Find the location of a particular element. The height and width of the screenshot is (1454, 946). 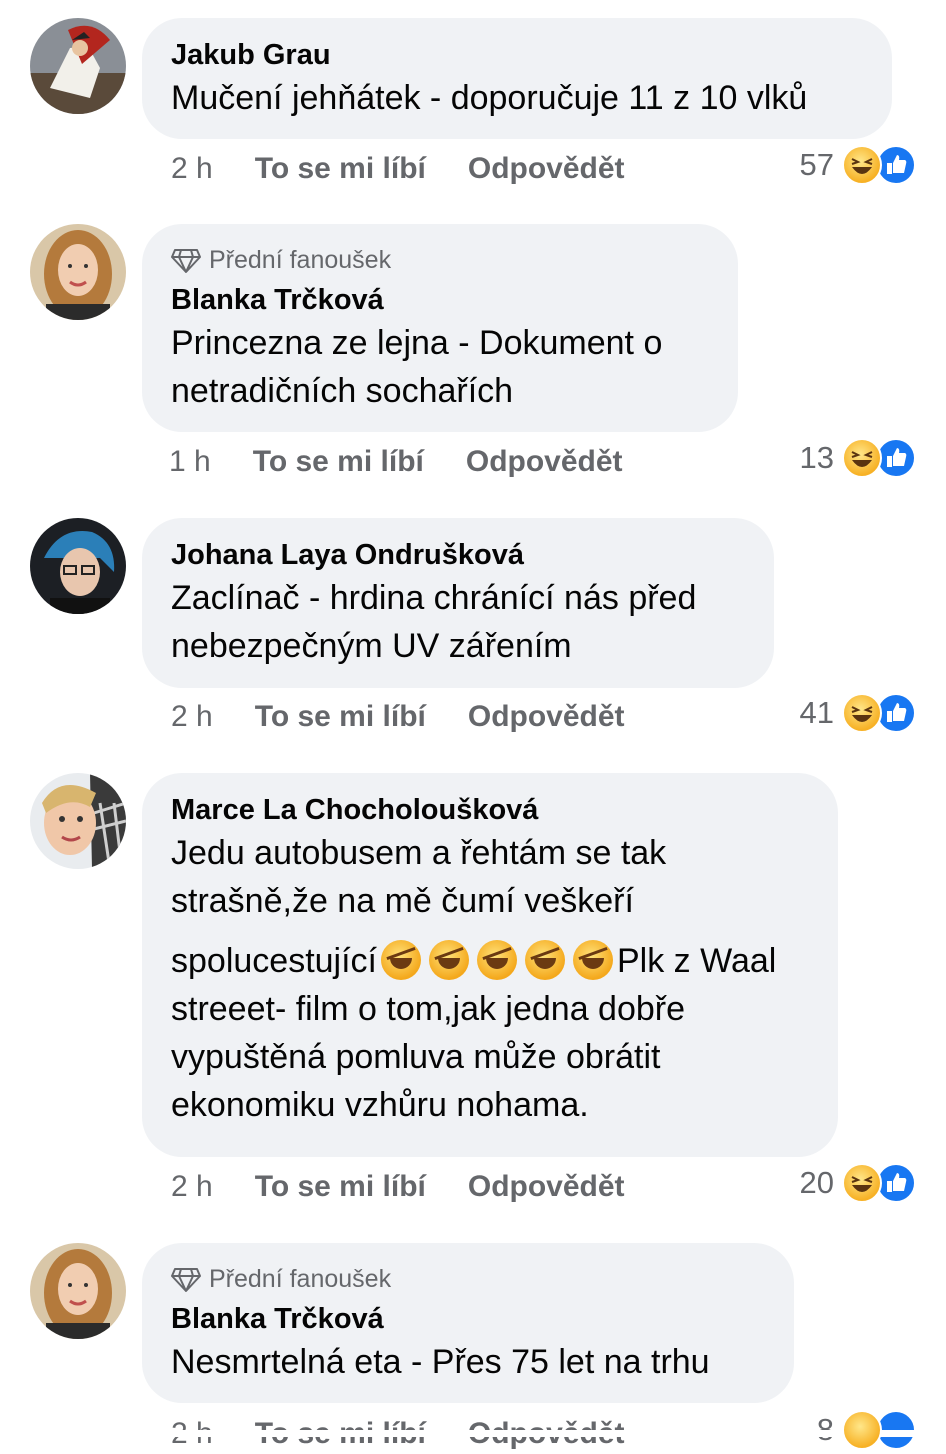

comment-text: Princezna ze lejna - Dokument o is located at coordinates (417, 343).